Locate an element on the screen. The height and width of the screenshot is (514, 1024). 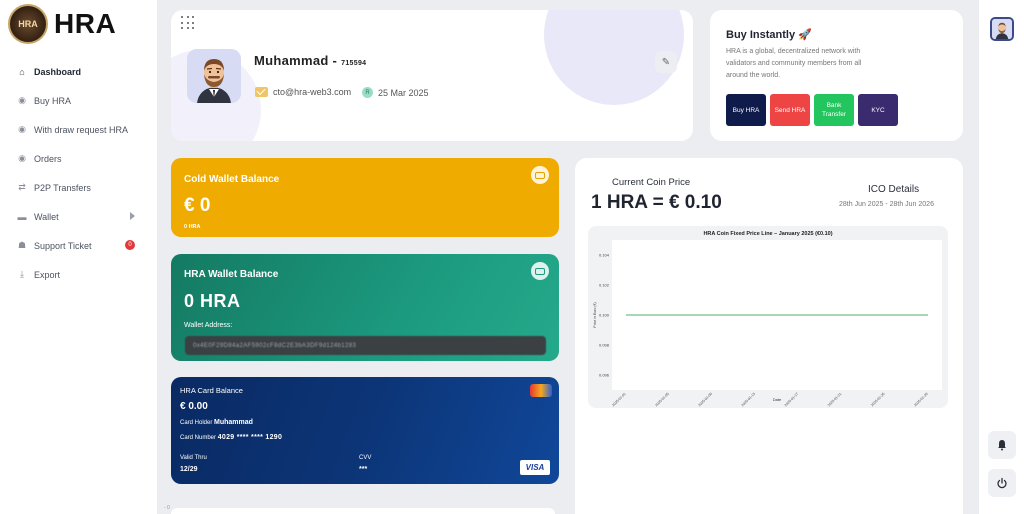
user-id: 715594 is located at coordinates (354, 63).